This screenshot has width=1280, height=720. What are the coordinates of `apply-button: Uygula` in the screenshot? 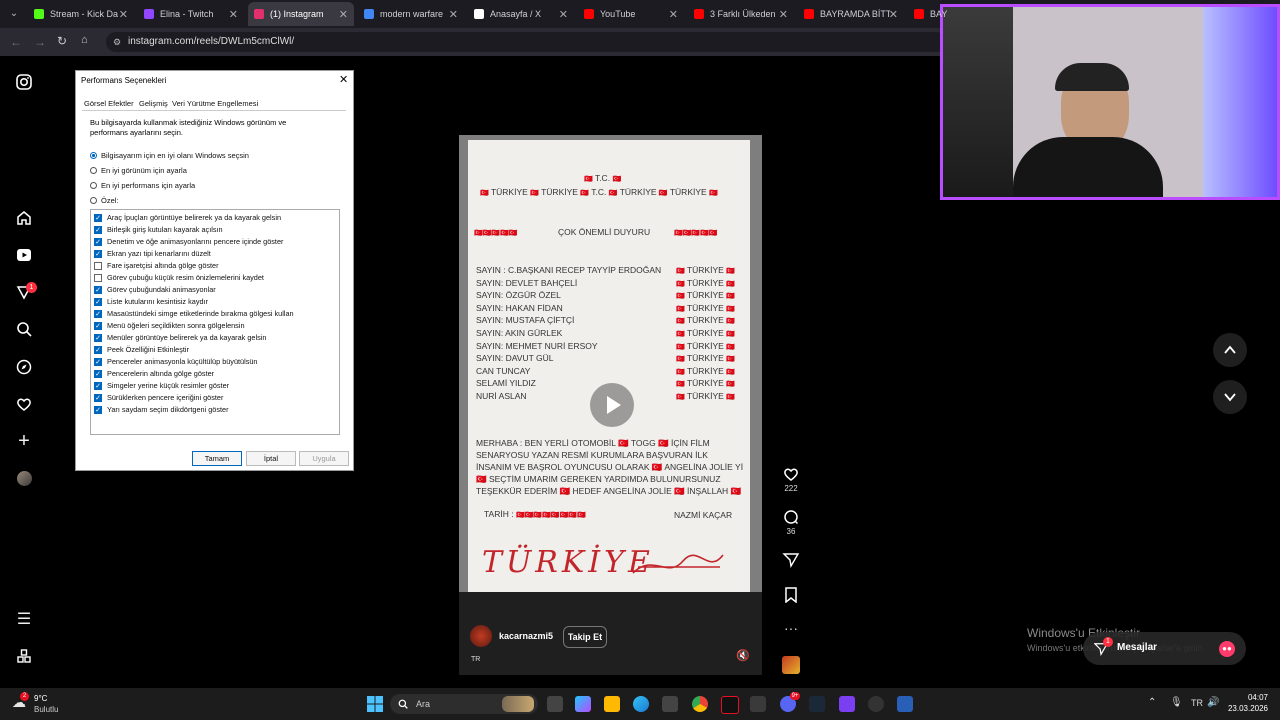 It's located at (324, 458).